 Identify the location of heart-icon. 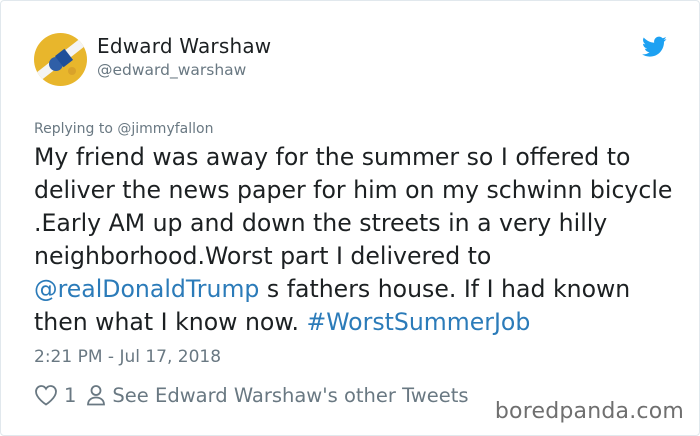
(46, 395).